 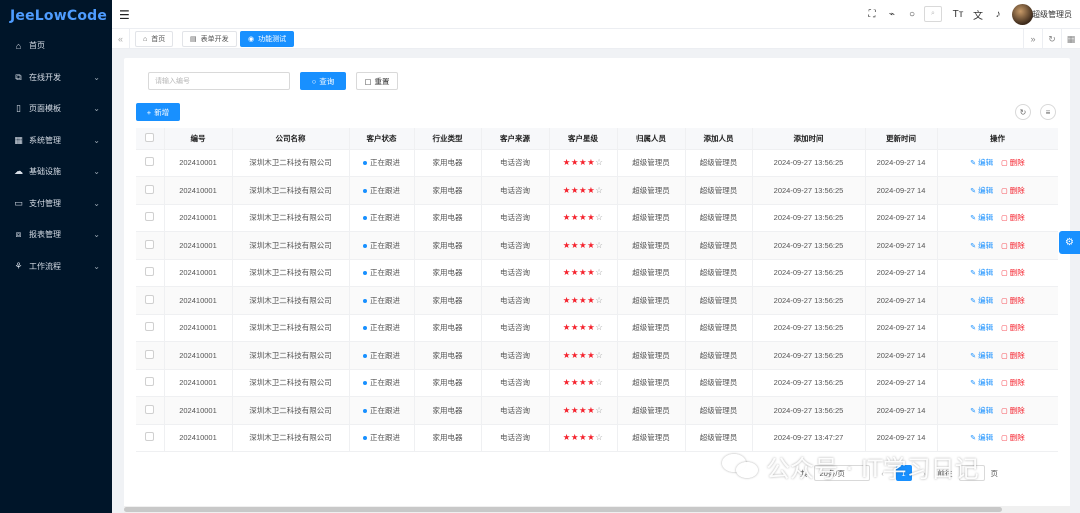 What do you see at coordinates (1069, 242) in the screenshot?
I see `settings-gear-icon: ⚙` at bounding box center [1069, 242].